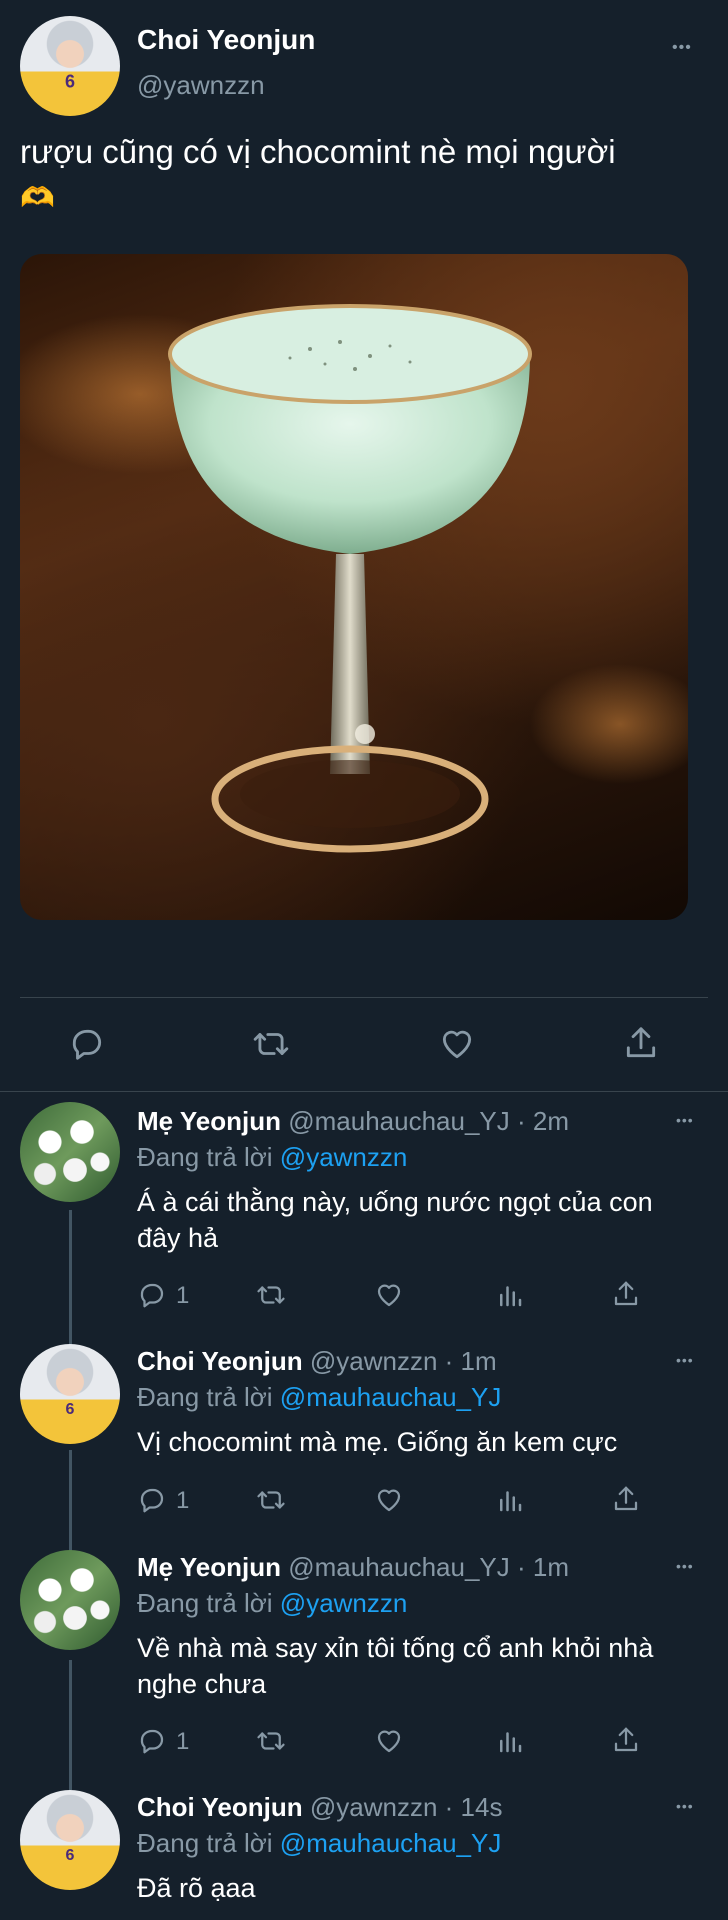 The width and height of the screenshot is (728, 1920). What do you see at coordinates (474, 1807) in the screenshot?
I see `timestamp: · 14s` at bounding box center [474, 1807].